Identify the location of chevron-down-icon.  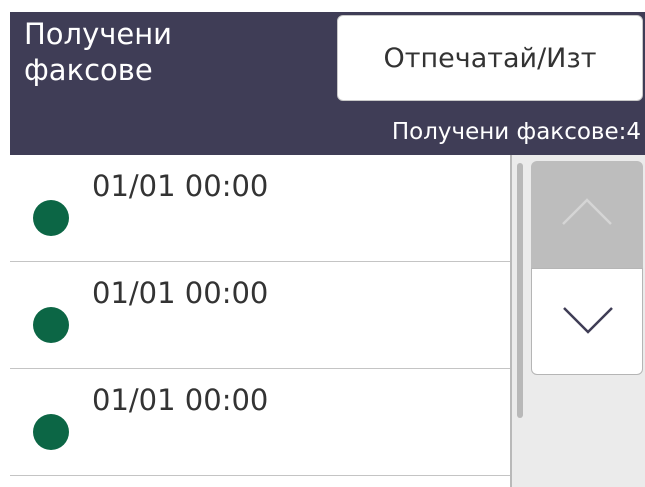
(588, 320).